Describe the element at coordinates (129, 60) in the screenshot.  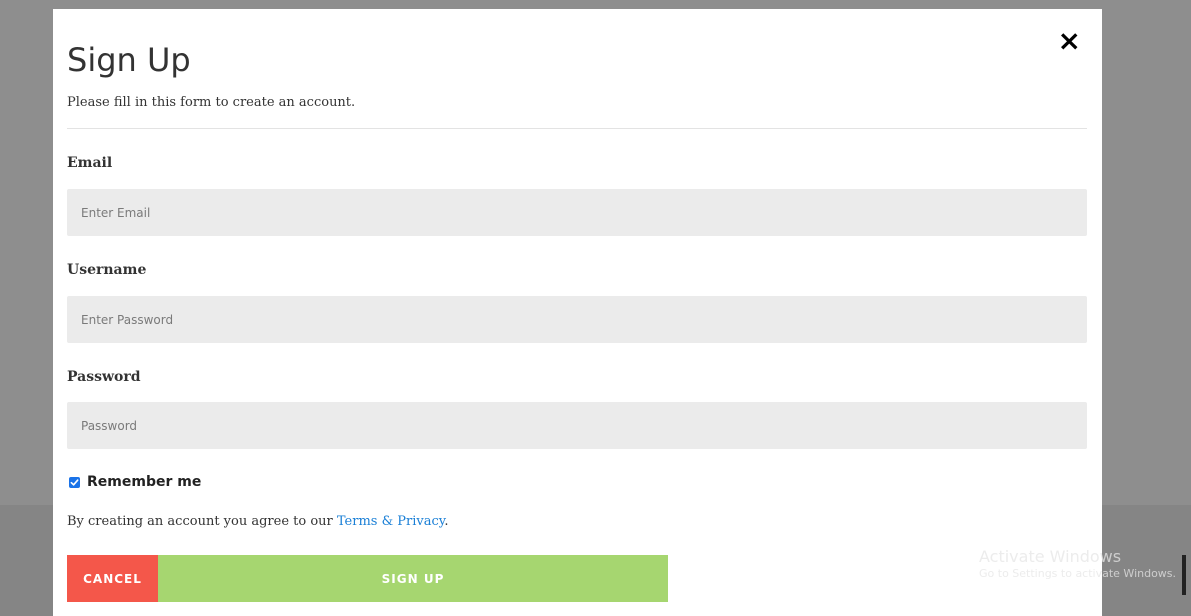
I see `page-title: Sign Up` at that location.